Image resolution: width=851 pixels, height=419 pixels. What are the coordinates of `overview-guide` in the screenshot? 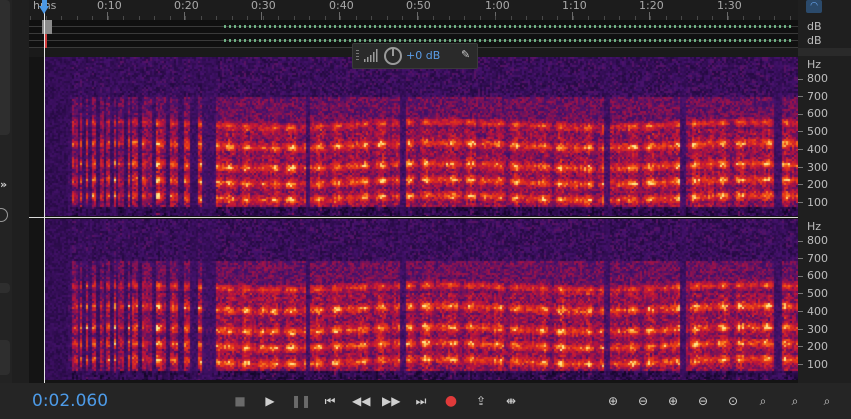 It's located at (413, 33).